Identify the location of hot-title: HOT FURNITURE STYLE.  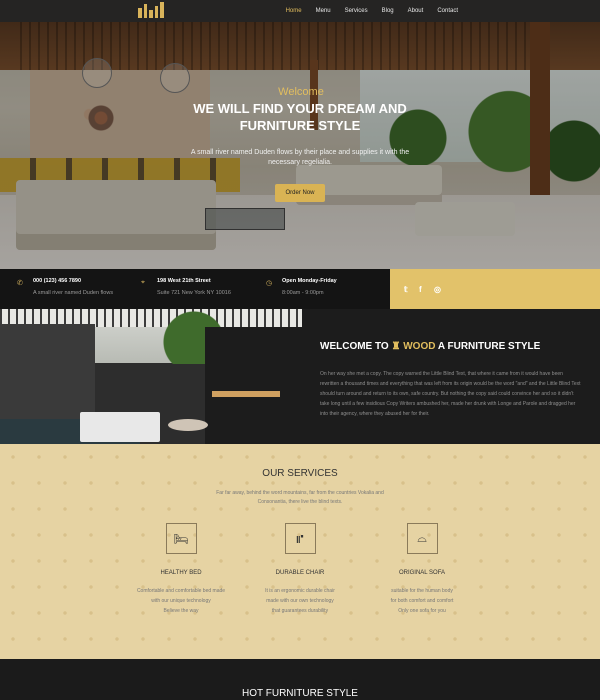
(300, 693).